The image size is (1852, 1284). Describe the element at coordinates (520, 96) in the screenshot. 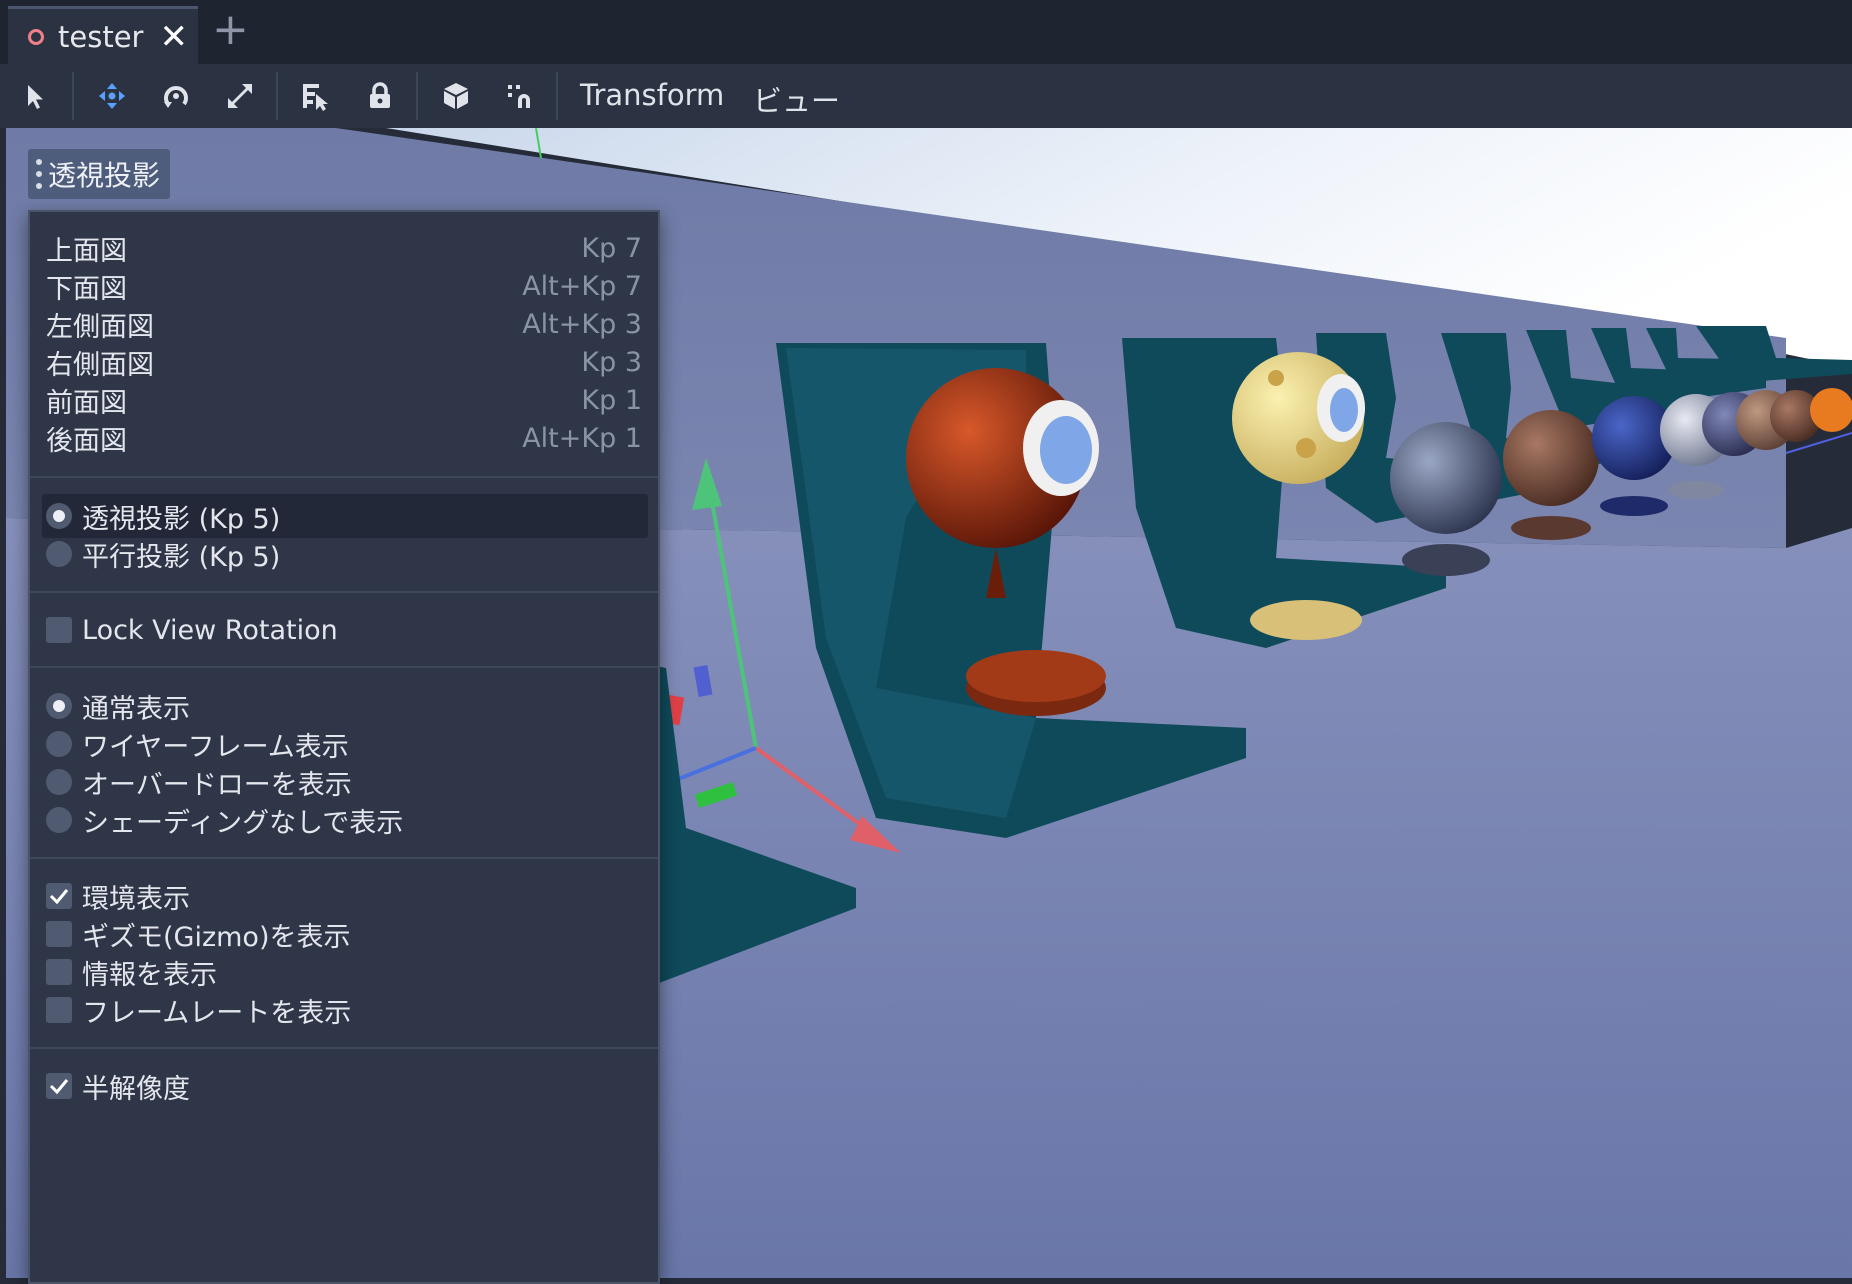

I see `snap-icon` at that location.